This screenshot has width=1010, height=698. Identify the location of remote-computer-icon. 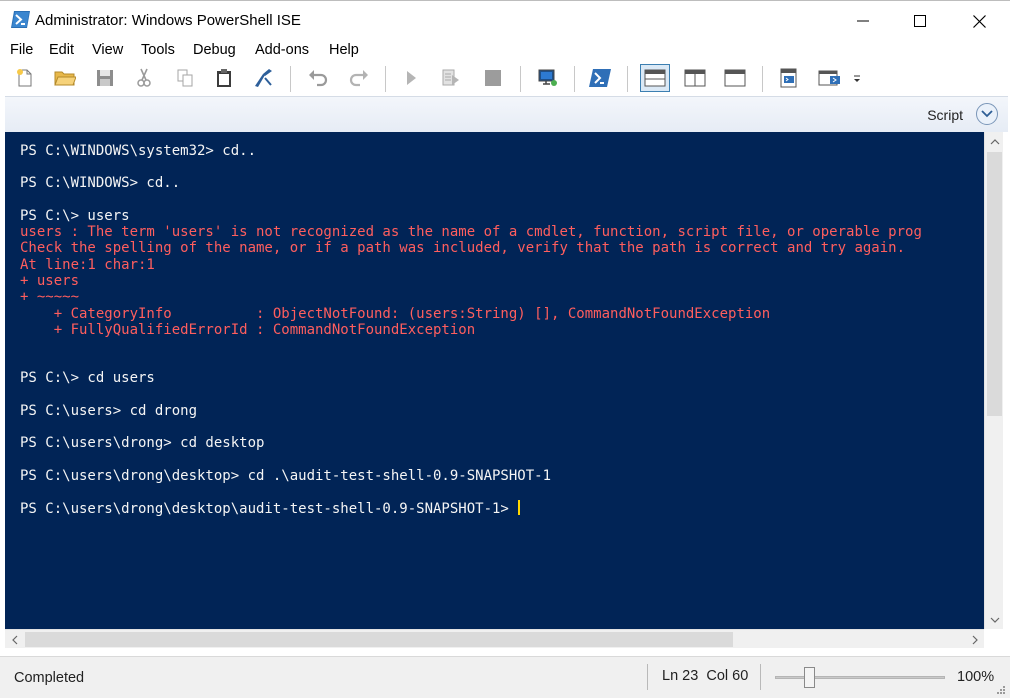
(547, 77).